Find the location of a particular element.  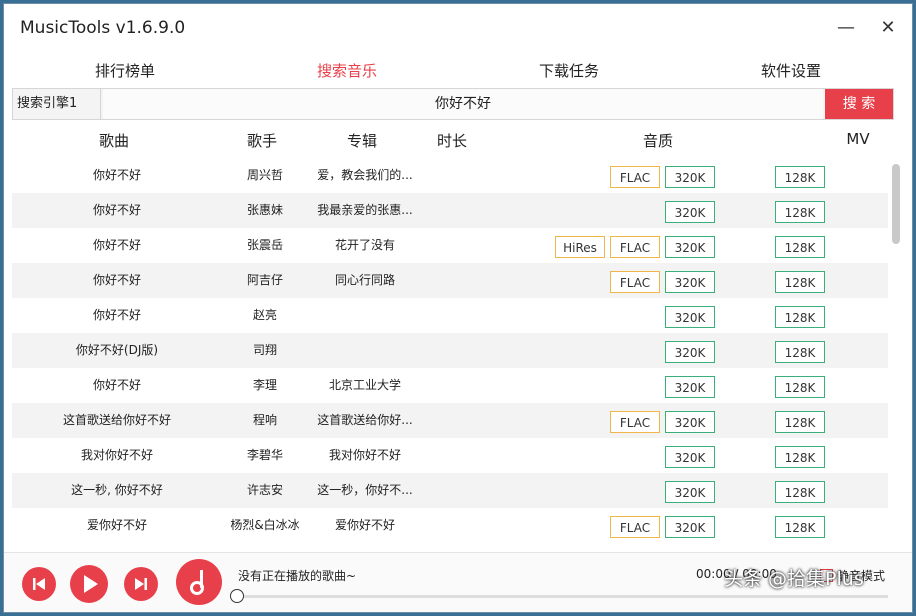

singer-name: 杨烈&白冰冰 is located at coordinates (265, 525).